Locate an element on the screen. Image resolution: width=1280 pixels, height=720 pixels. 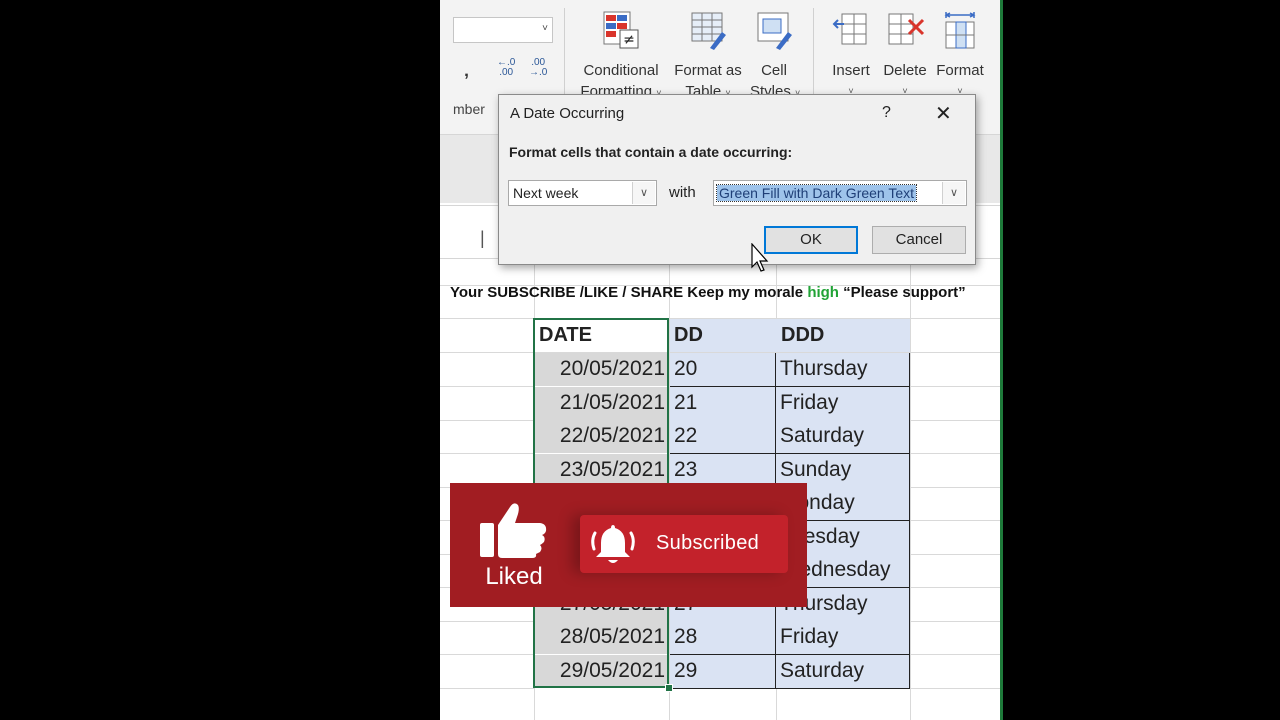
table-cell-date: 20/05/2021 is located at coordinates (602, 370).